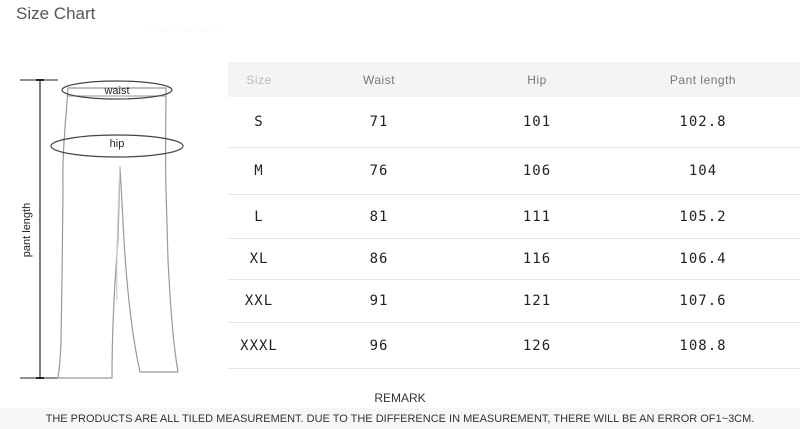  I want to click on cell-hip: 111, so click(537, 216).